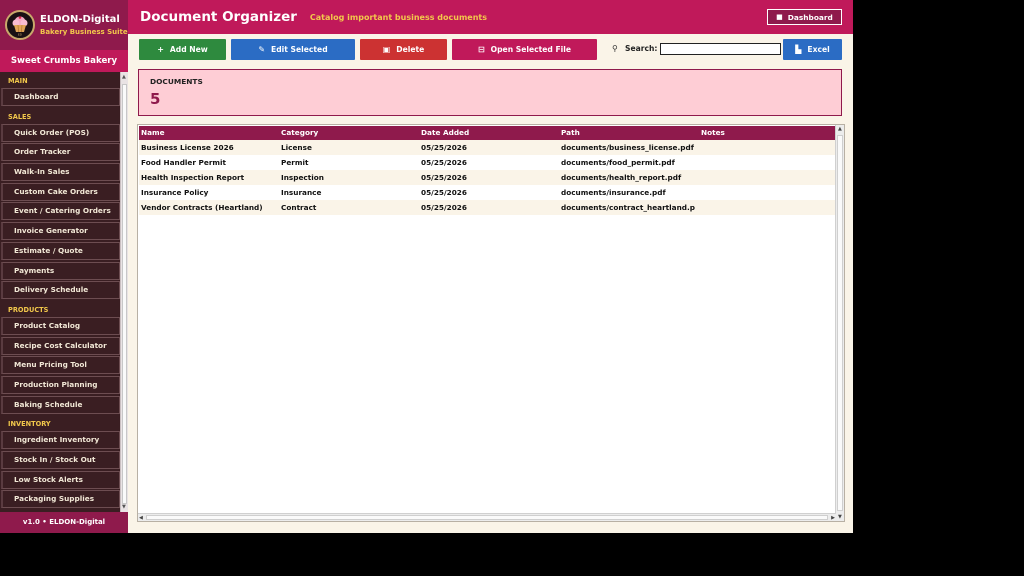 The height and width of the screenshot is (576, 1024). I want to click on sidebar-item-product-catalog: Product Catalog, so click(60, 325).